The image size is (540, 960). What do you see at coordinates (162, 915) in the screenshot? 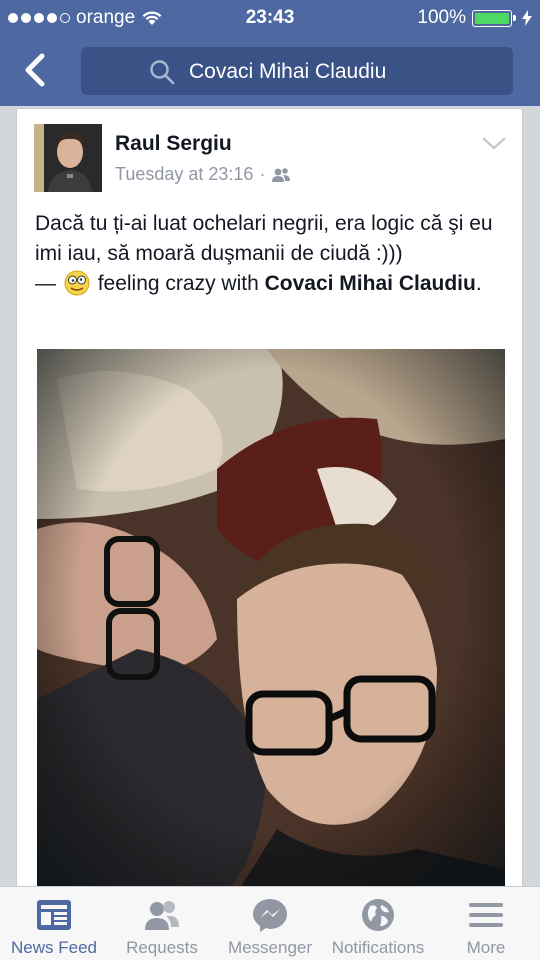
I see `requests-icon` at bounding box center [162, 915].